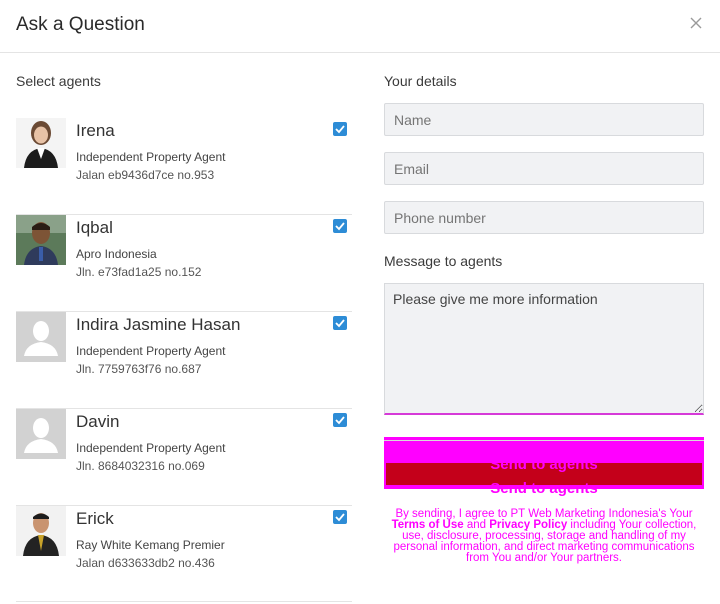 This screenshot has height=604, width=720. I want to click on dialog-header: Ask a Question, so click(360, 26).